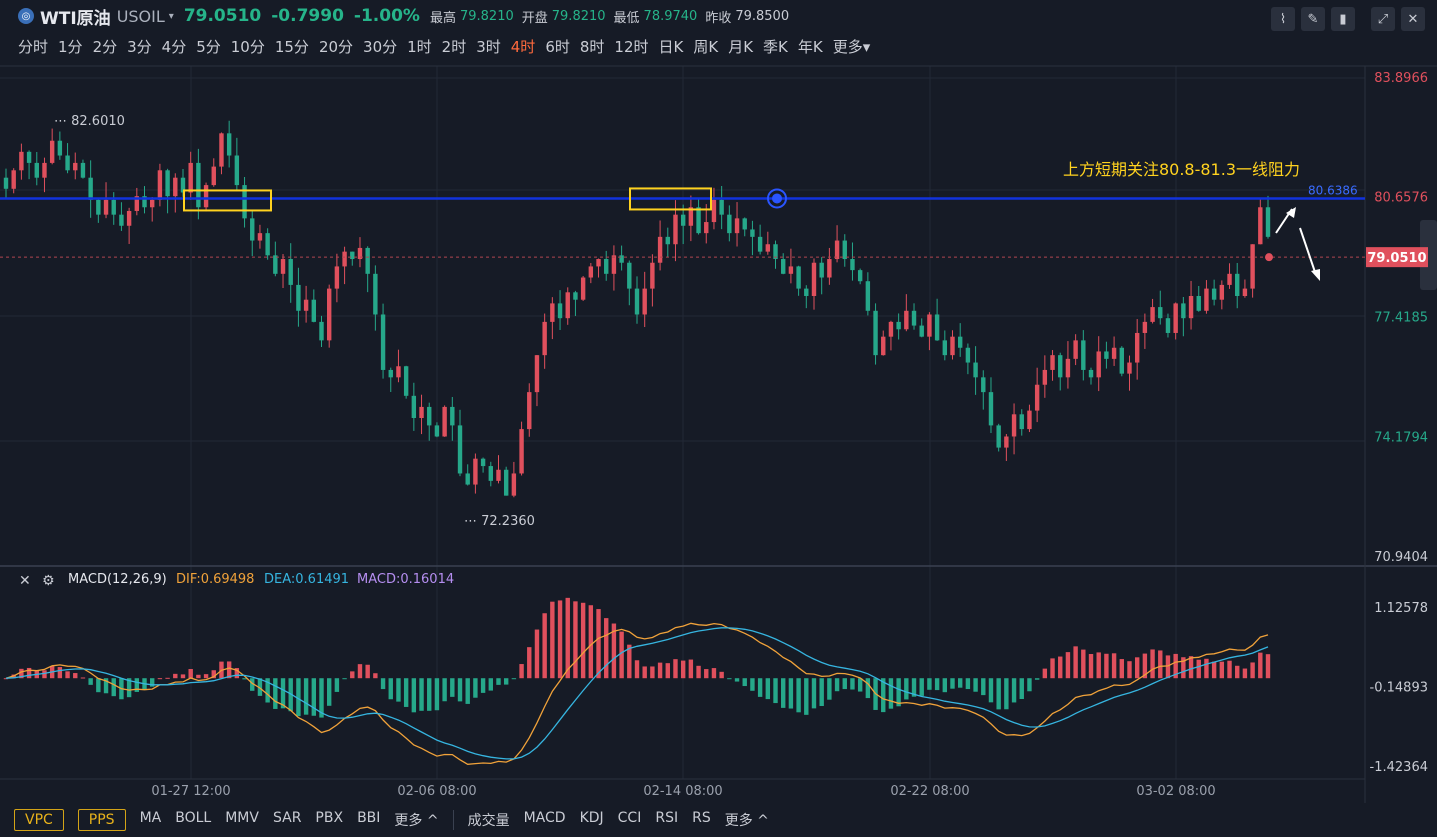  I want to click on indicator-1: MACD, so click(545, 820).